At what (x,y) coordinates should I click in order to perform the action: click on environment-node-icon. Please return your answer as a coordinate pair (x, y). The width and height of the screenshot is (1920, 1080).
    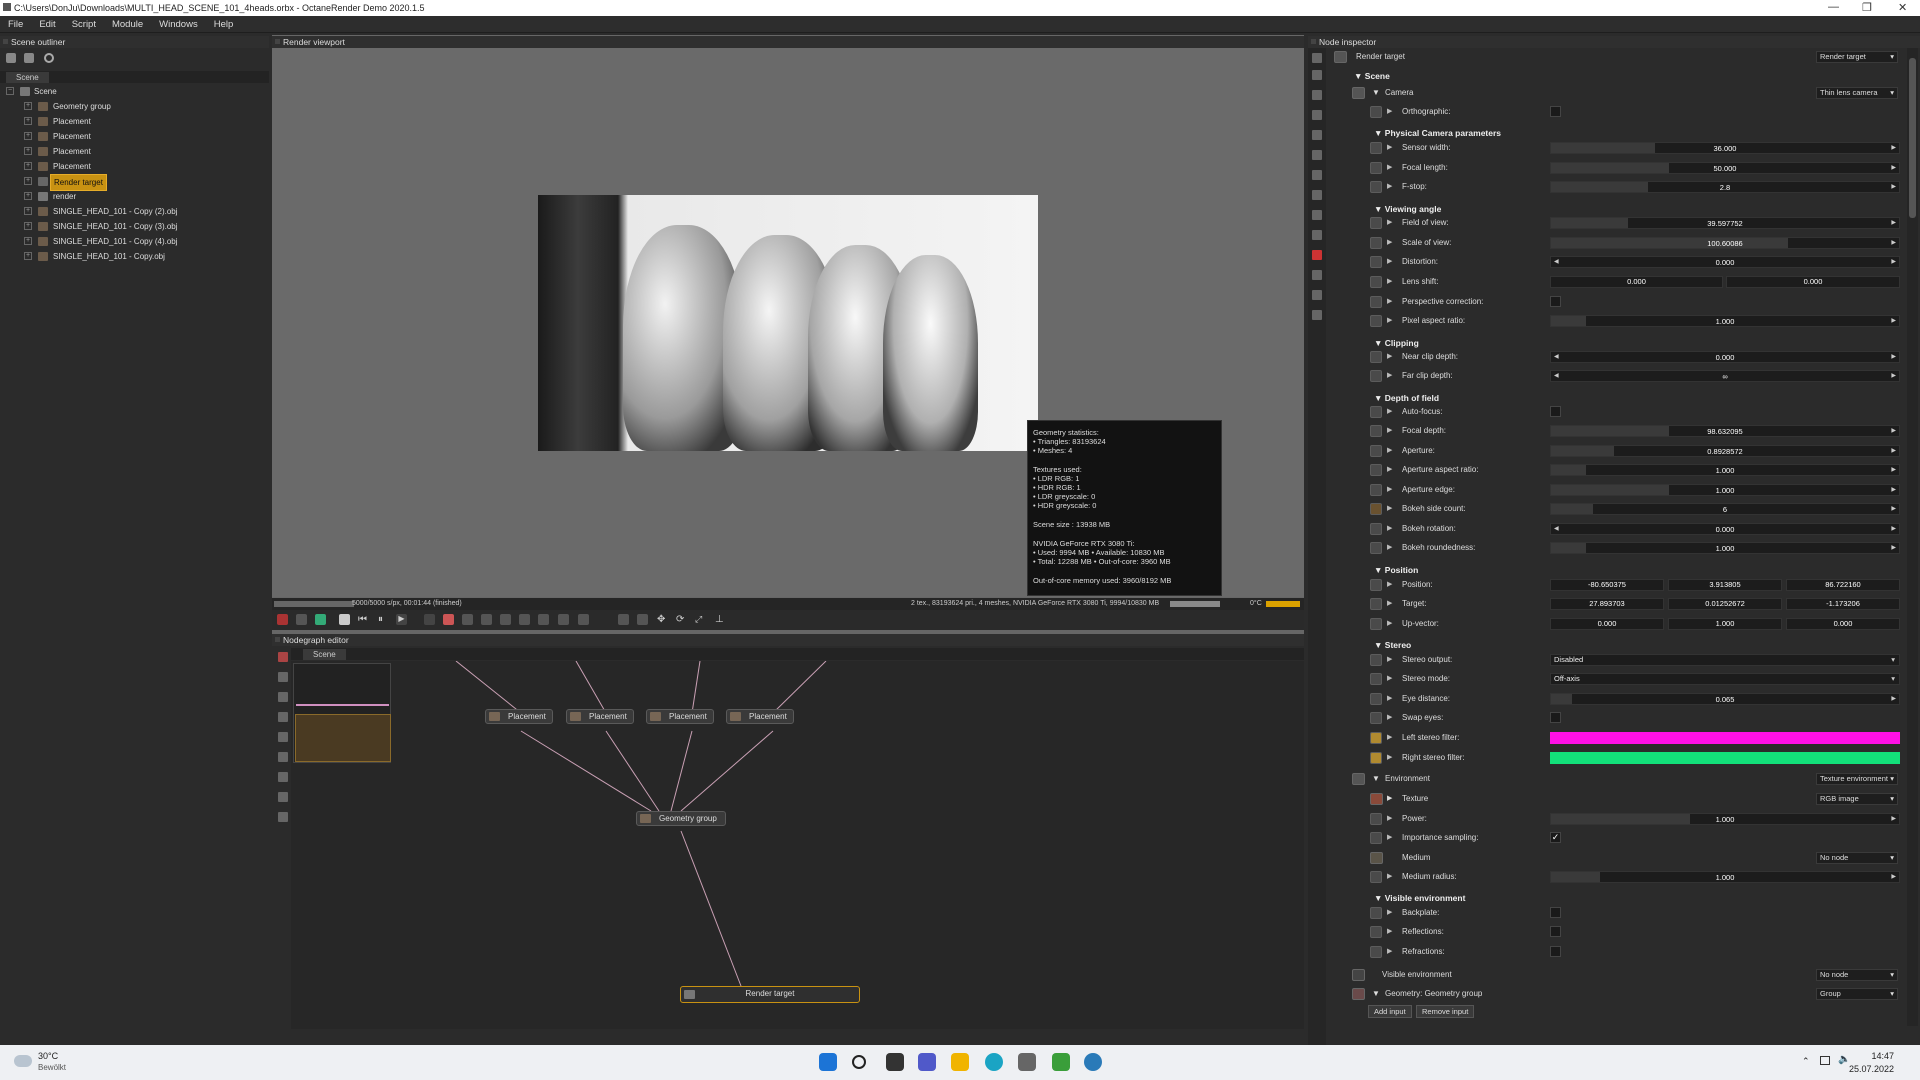
    Looking at the image, I should click on (1317, 275).